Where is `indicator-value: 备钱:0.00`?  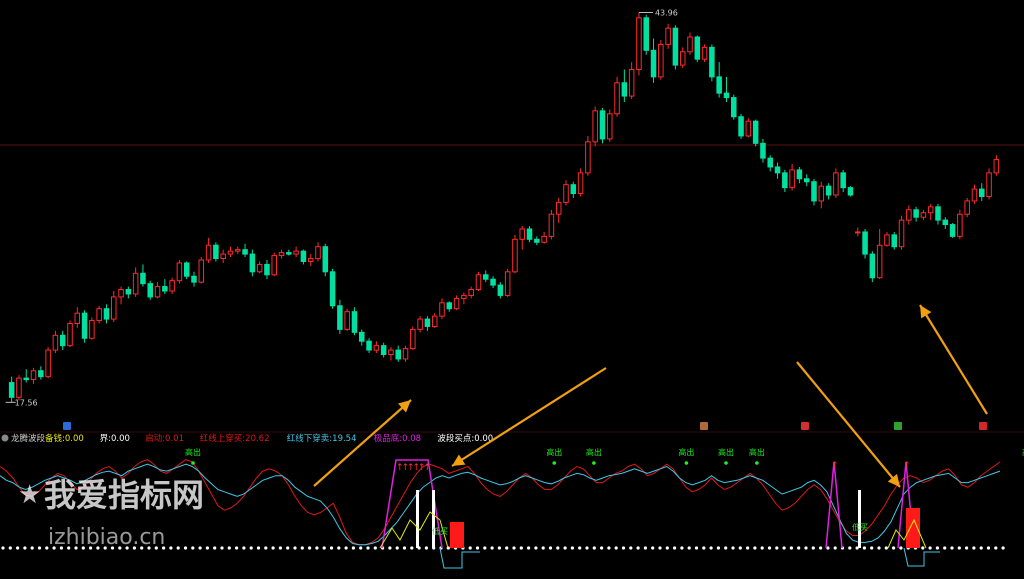
indicator-value: 备钱:0.00 is located at coordinates (64, 438).